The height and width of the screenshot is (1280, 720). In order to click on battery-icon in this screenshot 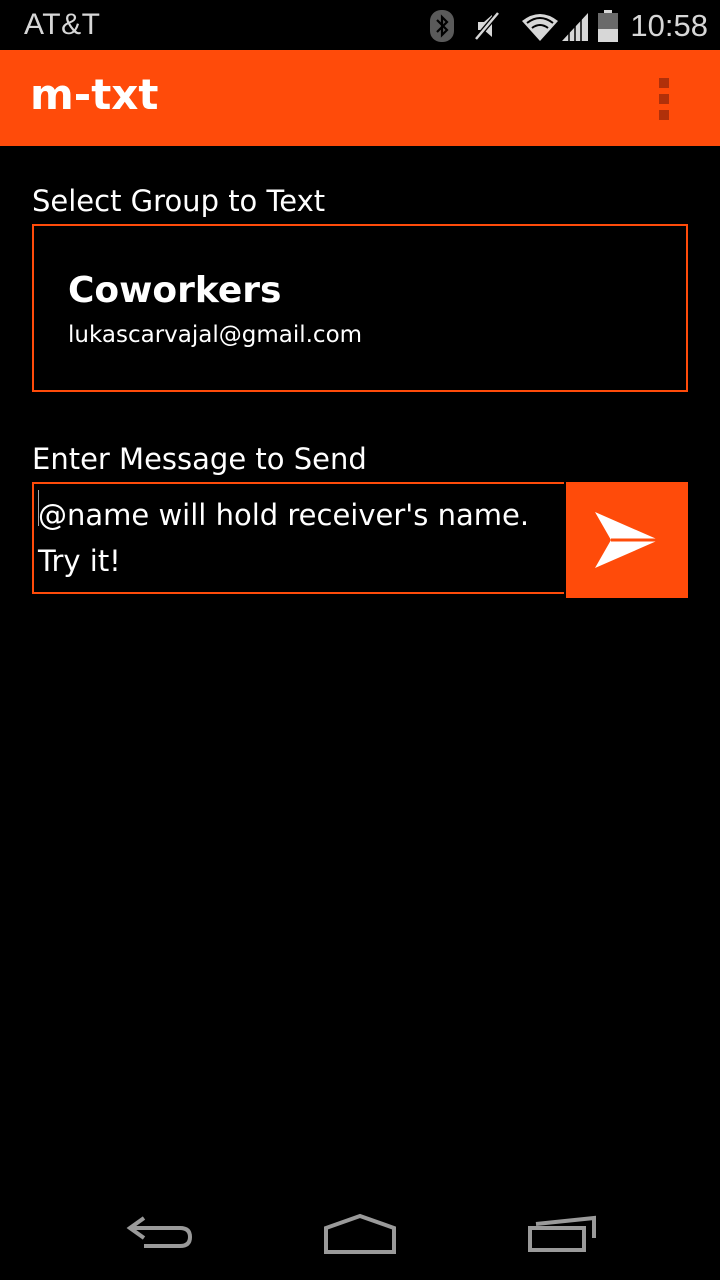, I will do `click(608, 26)`.